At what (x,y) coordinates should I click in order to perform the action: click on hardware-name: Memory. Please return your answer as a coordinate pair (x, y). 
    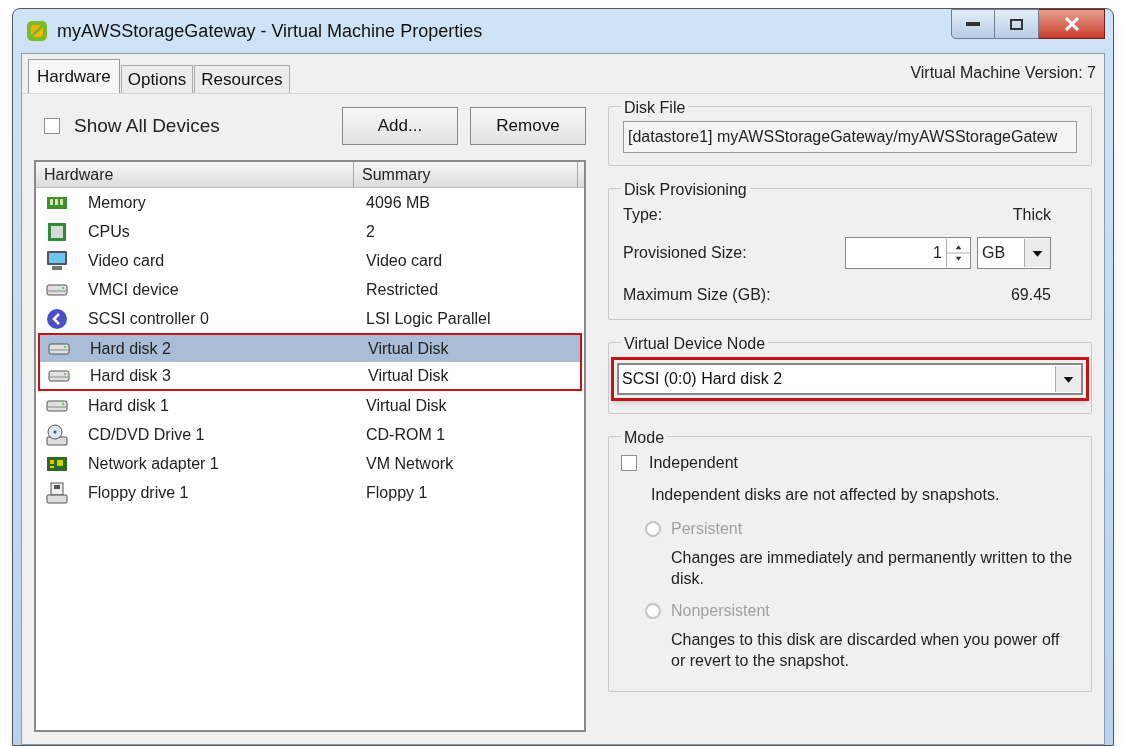
    Looking at the image, I should click on (117, 202).